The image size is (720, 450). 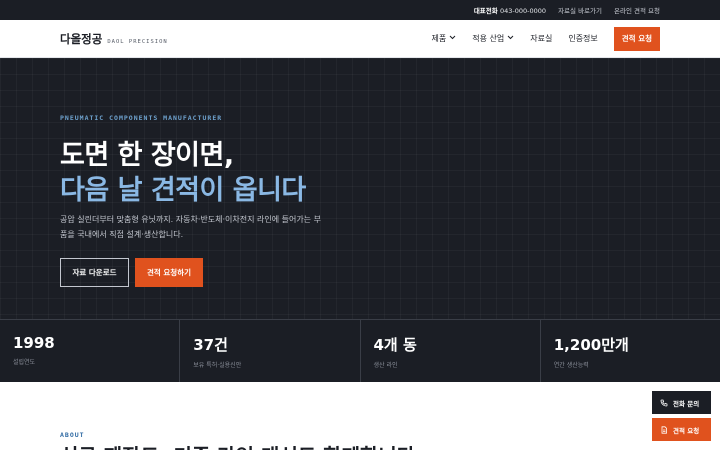 I want to click on stat-item: 37건 보유 특허·실용신안, so click(x=270, y=351).